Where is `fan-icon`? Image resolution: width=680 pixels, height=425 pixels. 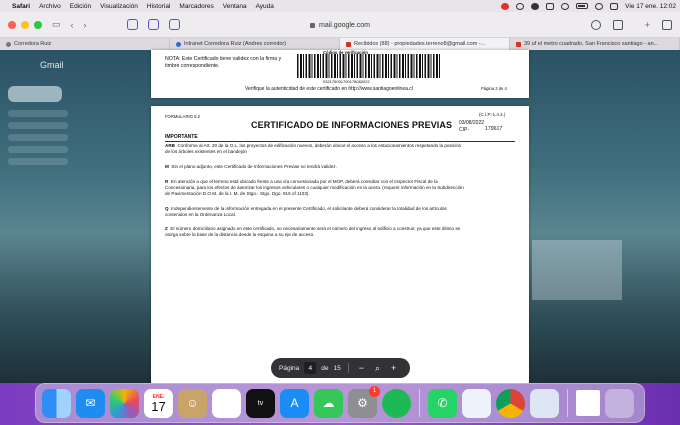 fan-icon is located at coordinates (535, 6).